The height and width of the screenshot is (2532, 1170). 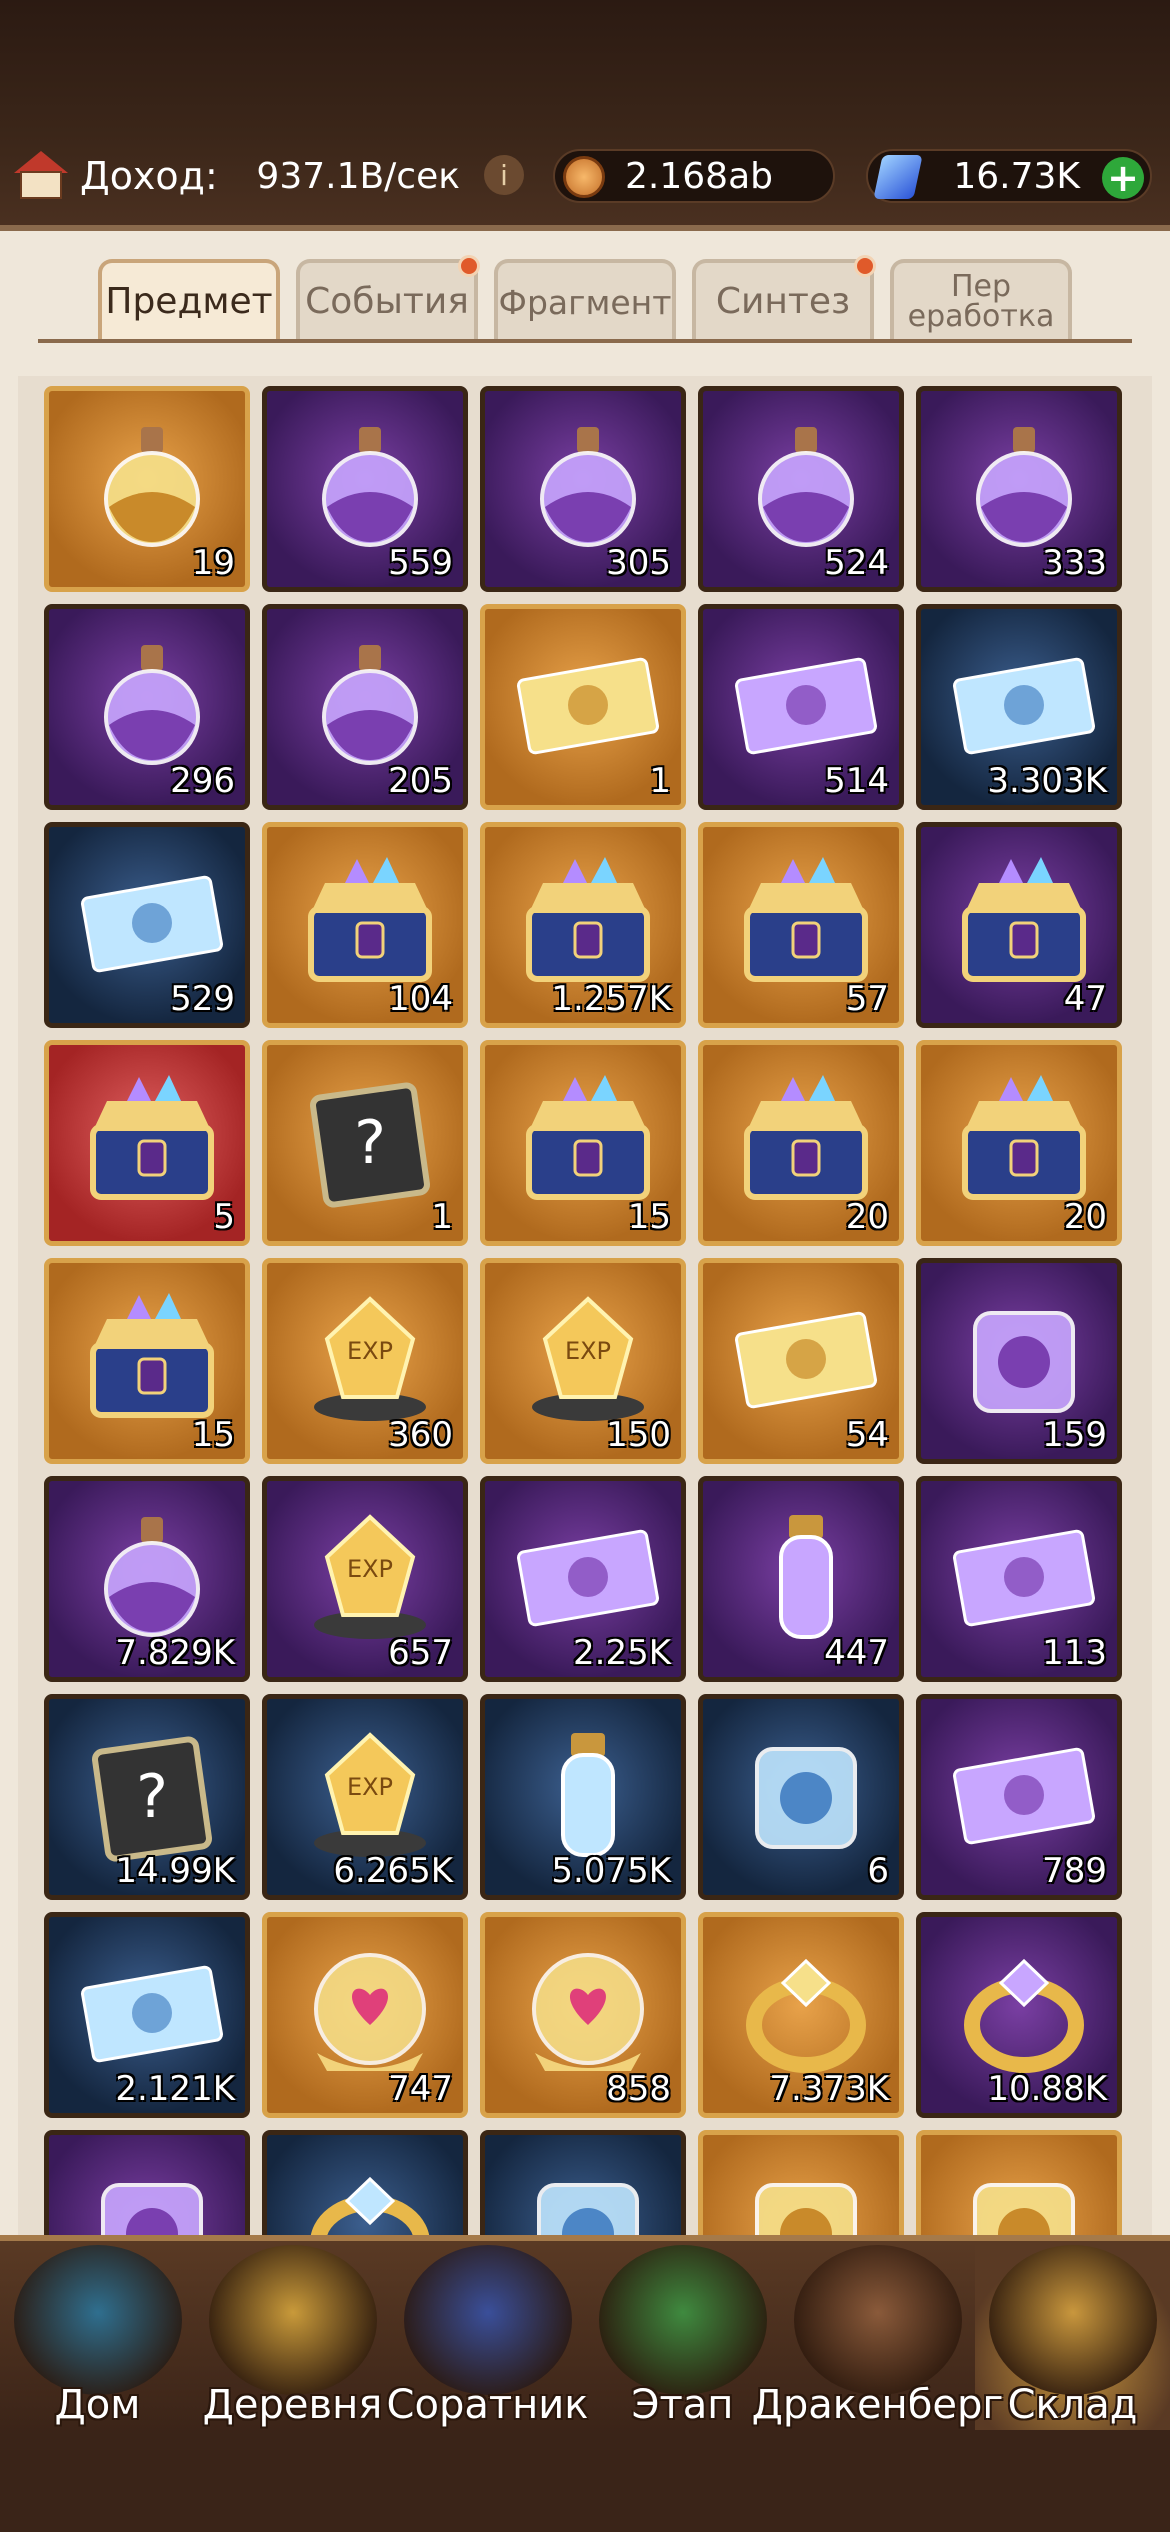 I want to click on resource-bar: Доход: 937.1B/сек i 2.168ab 16.73K +, so click(x=585, y=176).